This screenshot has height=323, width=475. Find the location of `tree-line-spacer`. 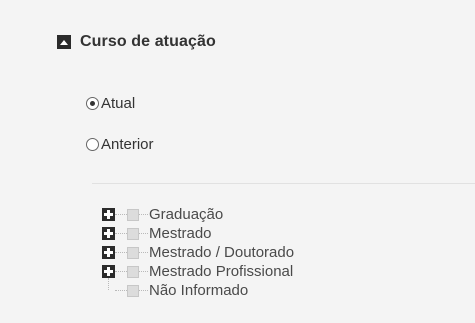

tree-line-spacer is located at coordinates (108, 287).